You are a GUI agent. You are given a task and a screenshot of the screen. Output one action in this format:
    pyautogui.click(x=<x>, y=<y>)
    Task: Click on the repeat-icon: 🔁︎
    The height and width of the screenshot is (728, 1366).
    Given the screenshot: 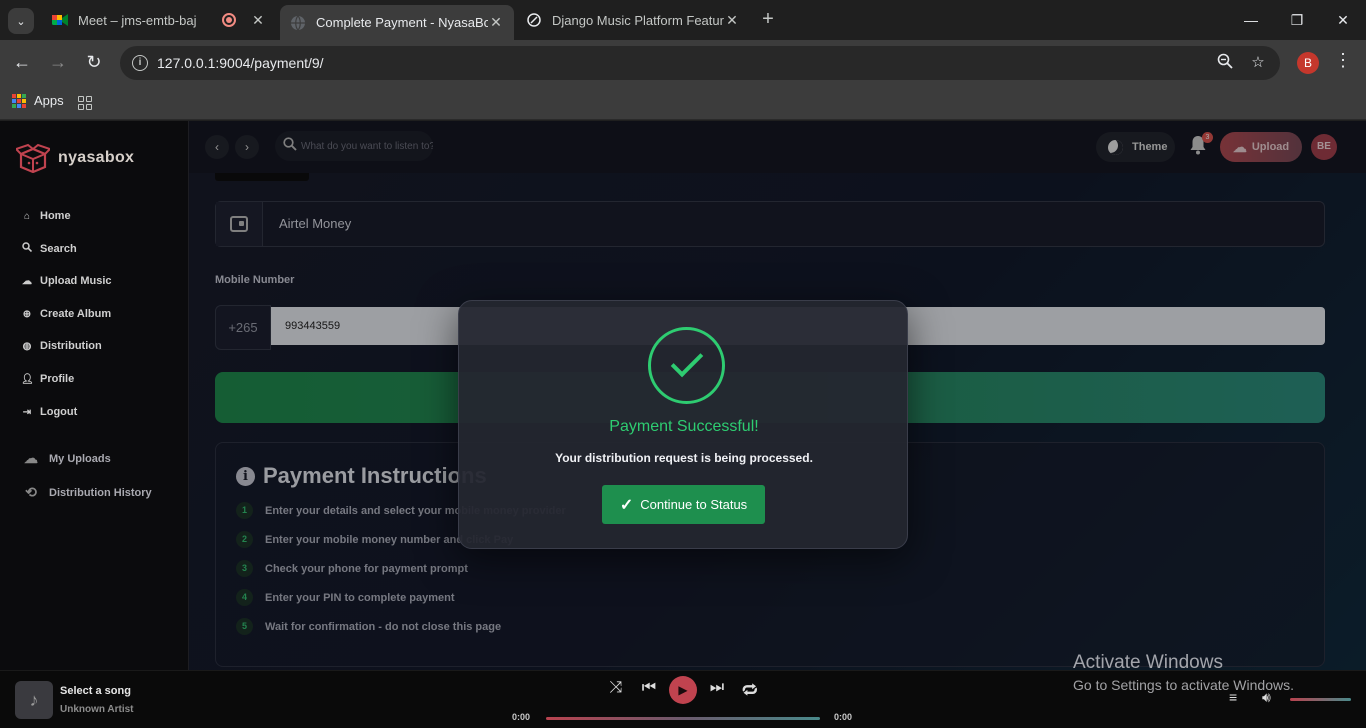 What is the action you would take?
    pyautogui.click(x=749, y=691)
    